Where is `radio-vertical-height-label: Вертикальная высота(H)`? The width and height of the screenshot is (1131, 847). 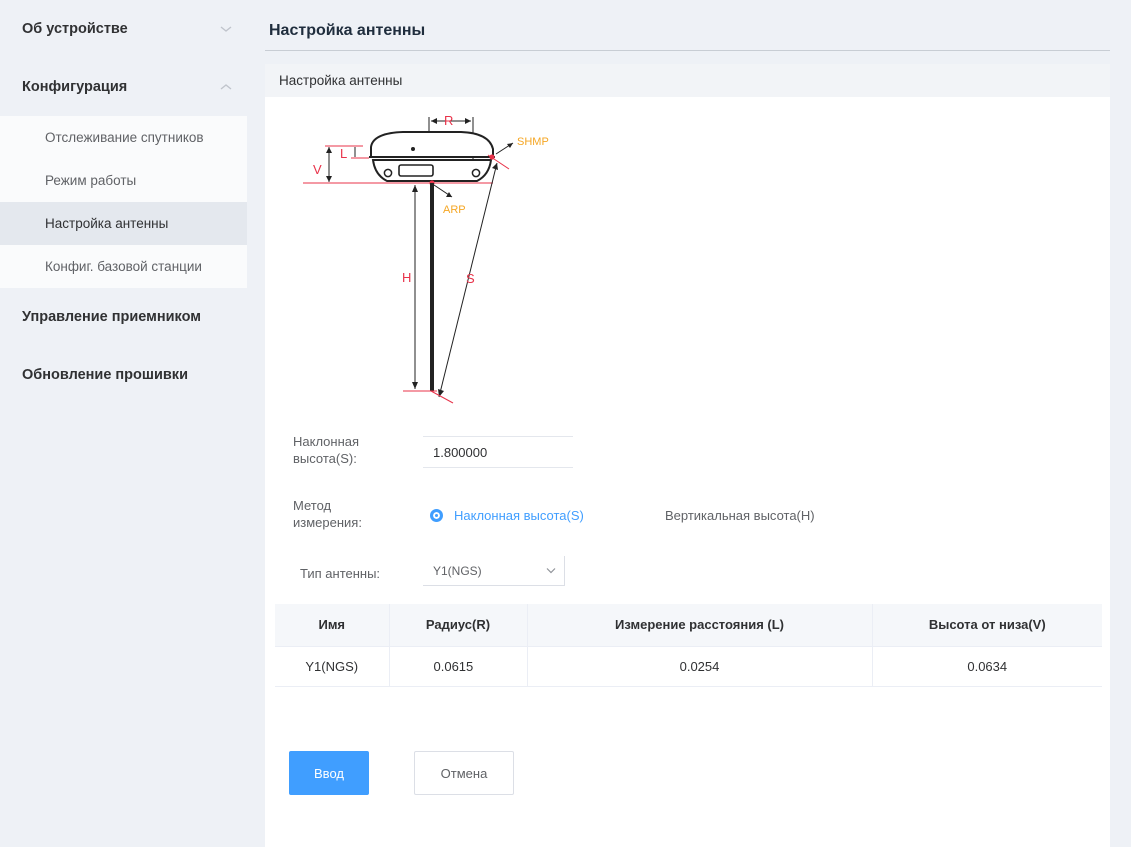 radio-vertical-height-label: Вертикальная высота(H) is located at coordinates (740, 515).